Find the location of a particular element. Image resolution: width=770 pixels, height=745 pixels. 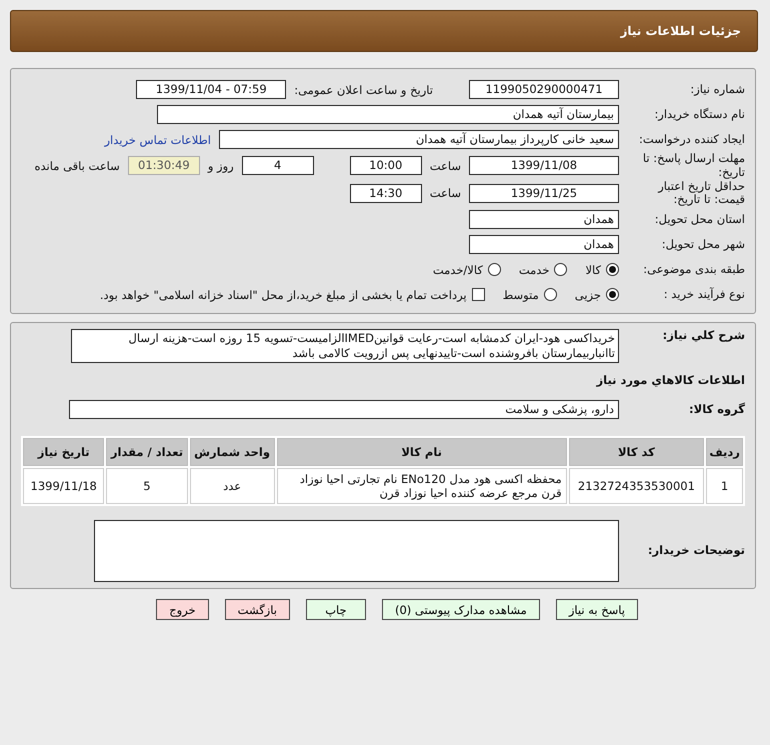

column-header: ردیف is located at coordinates (724, 452).